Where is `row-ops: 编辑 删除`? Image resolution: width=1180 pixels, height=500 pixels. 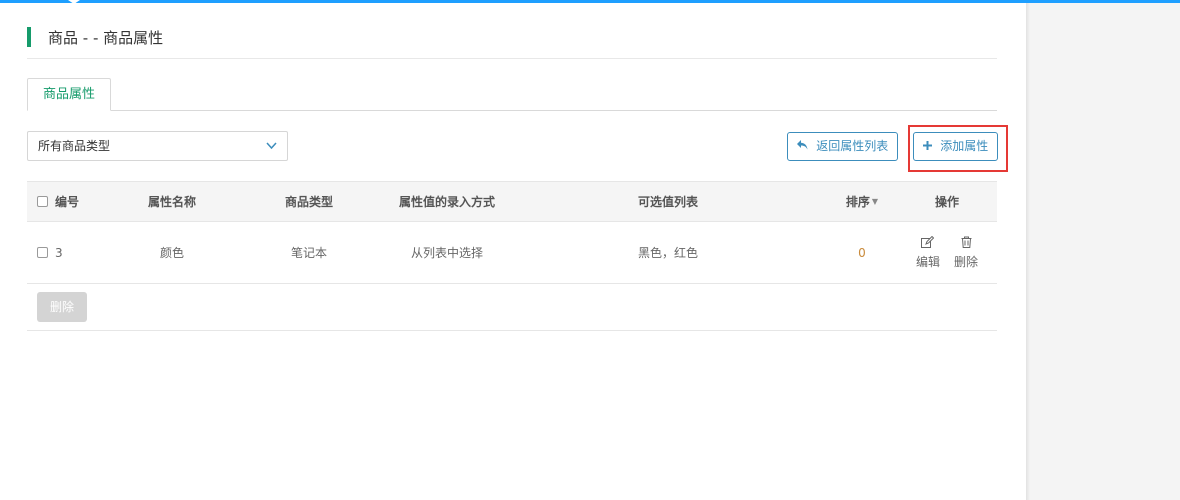 row-ops: 编辑 删除 is located at coordinates (947, 252).